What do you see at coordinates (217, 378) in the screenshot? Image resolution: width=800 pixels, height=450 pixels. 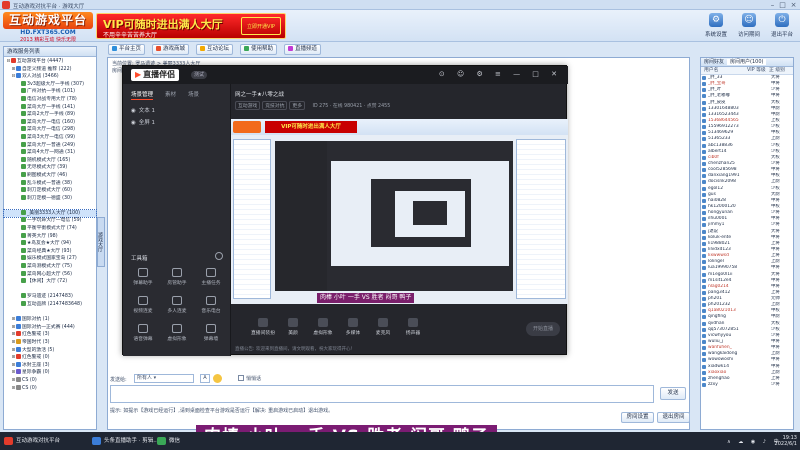 I see `emoji-icon` at bounding box center [217, 378].